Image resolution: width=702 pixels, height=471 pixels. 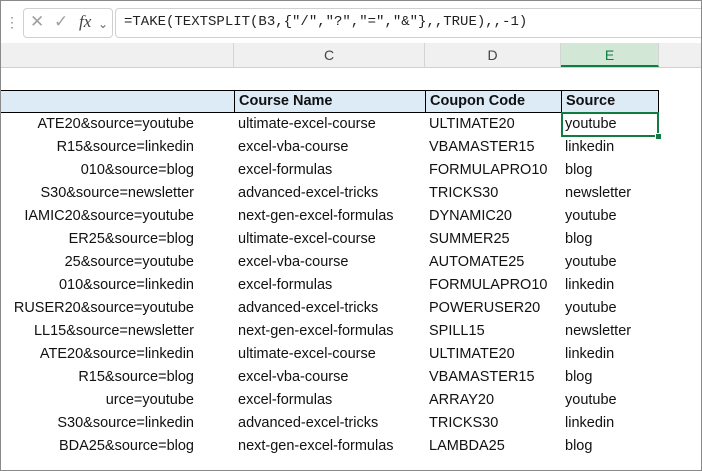 I want to click on url-cell: R15&source=linkedin, so click(x=117, y=147).